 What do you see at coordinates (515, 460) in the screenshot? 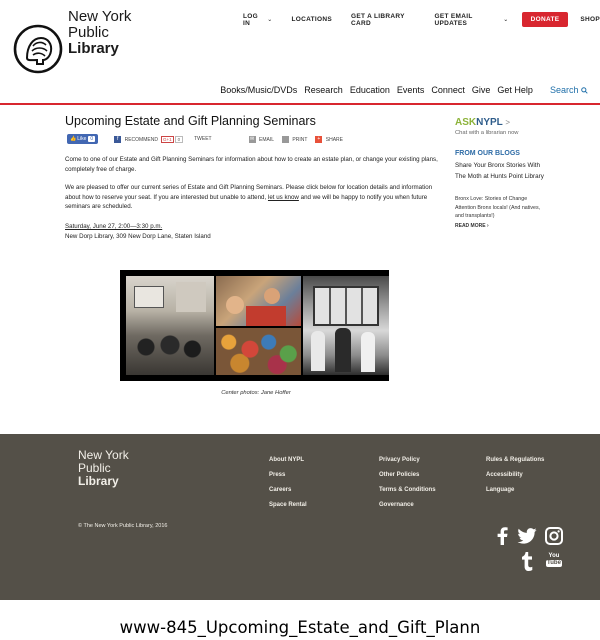
I see `footer-link-rules: Rules & Regulations` at bounding box center [515, 460].